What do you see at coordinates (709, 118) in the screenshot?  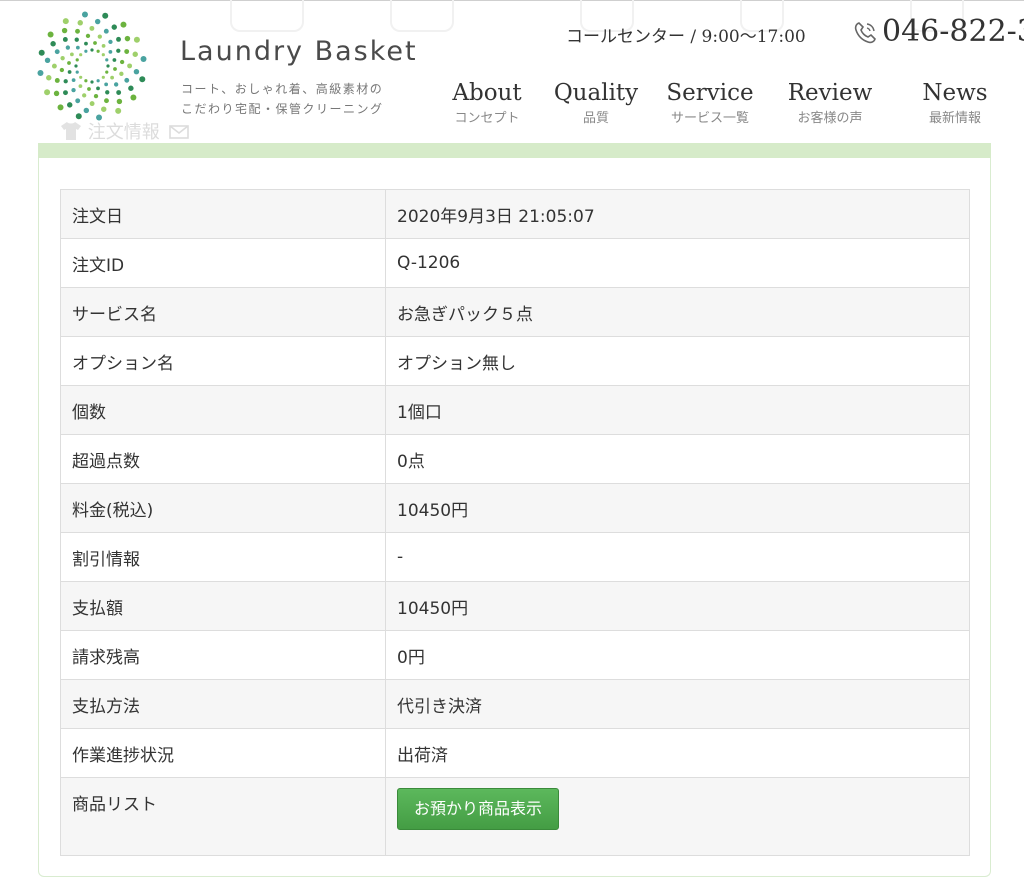 I see `nav-service-sublabel: サービス一覧` at bounding box center [709, 118].